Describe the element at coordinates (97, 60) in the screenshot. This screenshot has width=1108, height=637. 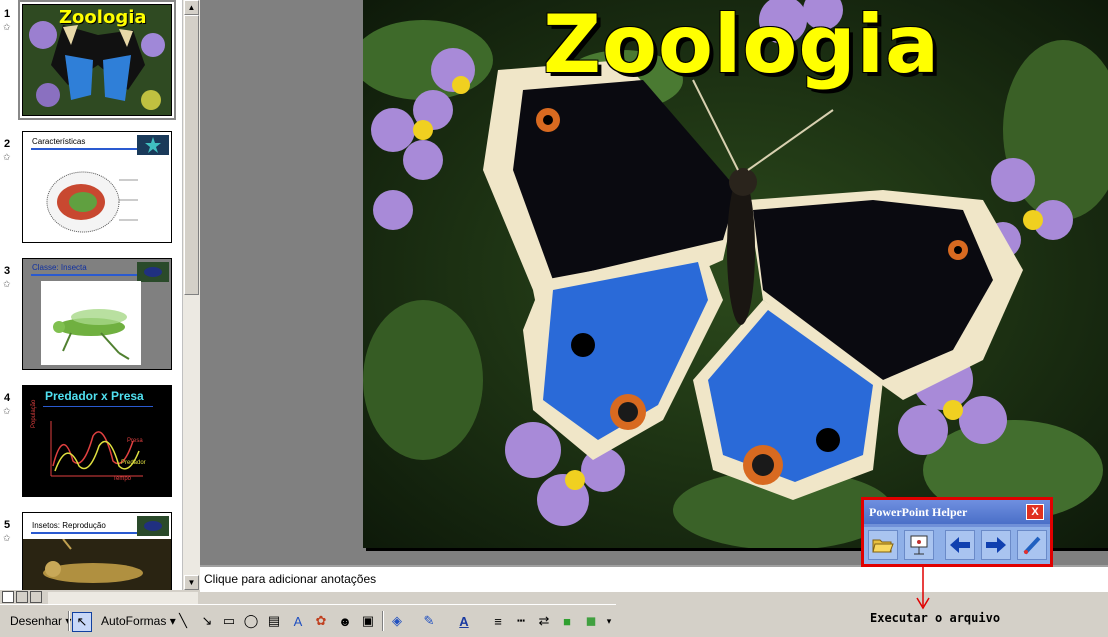
I see `slide-thumbnail-1: Zoologia` at that location.